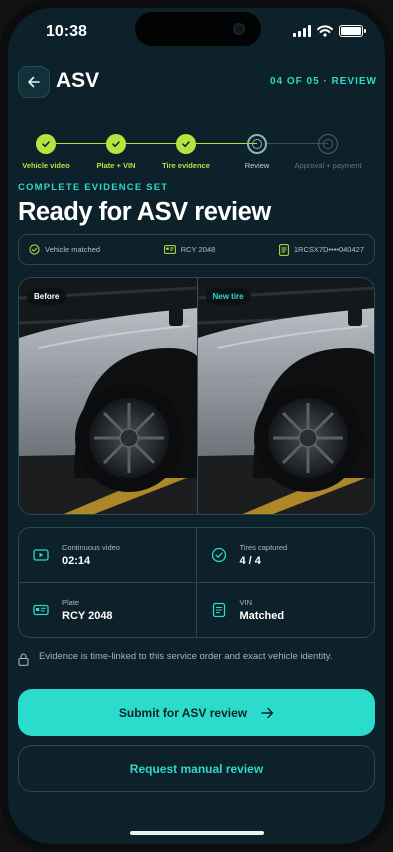 Image resolution: width=393 pixels, height=852 pixels. What do you see at coordinates (352, 31) in the screenshot?
I see `battery-icon` at bounding box center [352, 31].